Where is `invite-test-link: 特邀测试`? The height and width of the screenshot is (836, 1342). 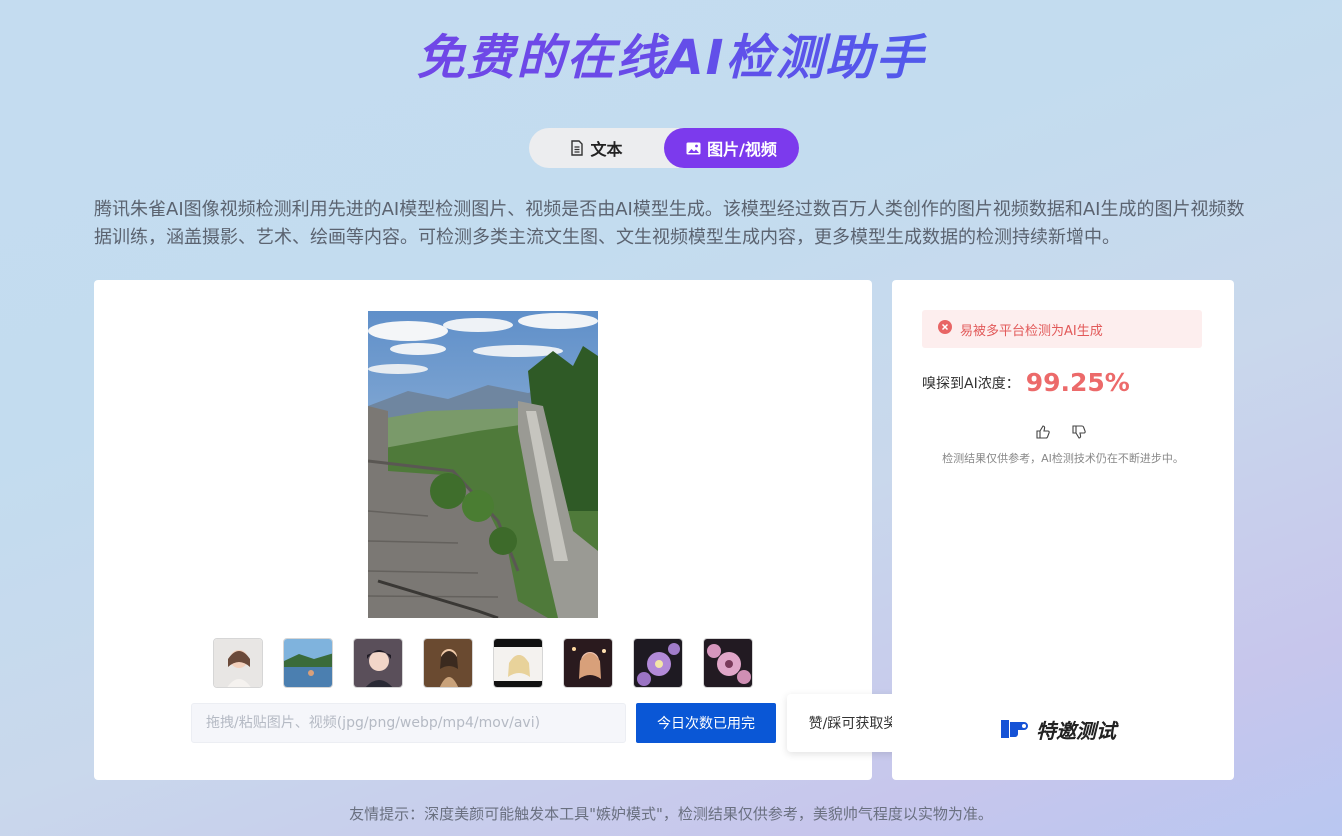
invite-test-link: 特邀测试 is located at coordinates (1058, 729).